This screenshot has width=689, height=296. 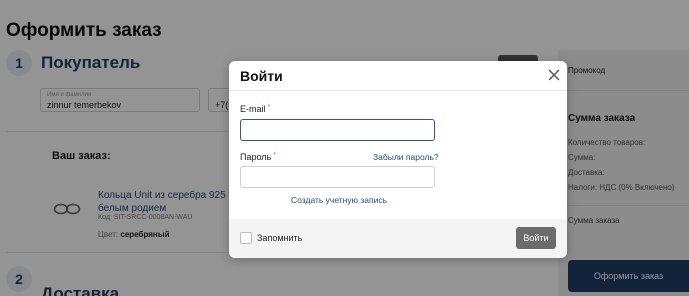 I want to click on remember-label: Запомнить, so click(x=279, y=238).